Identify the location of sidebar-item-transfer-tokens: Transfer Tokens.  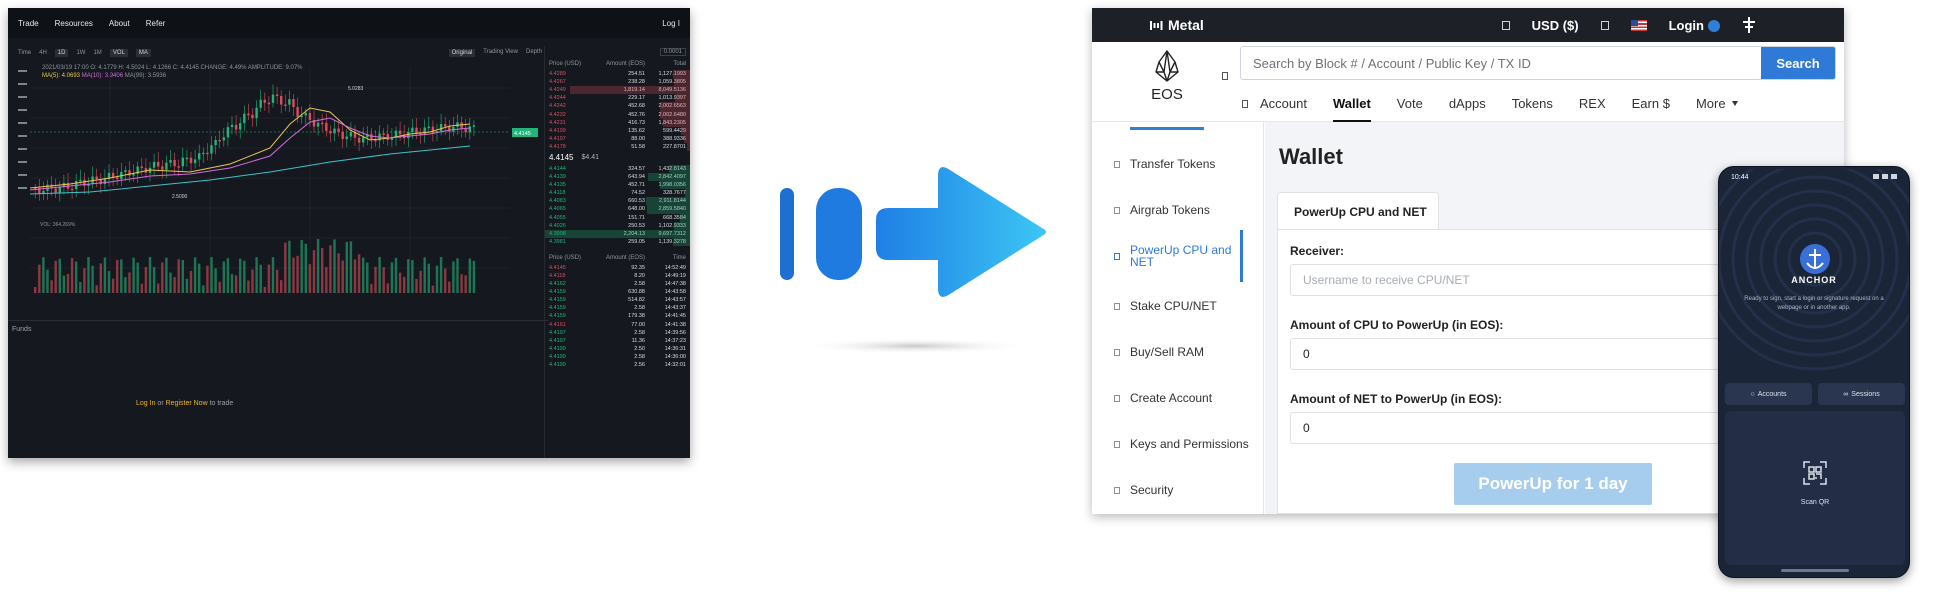
(1178, 164).